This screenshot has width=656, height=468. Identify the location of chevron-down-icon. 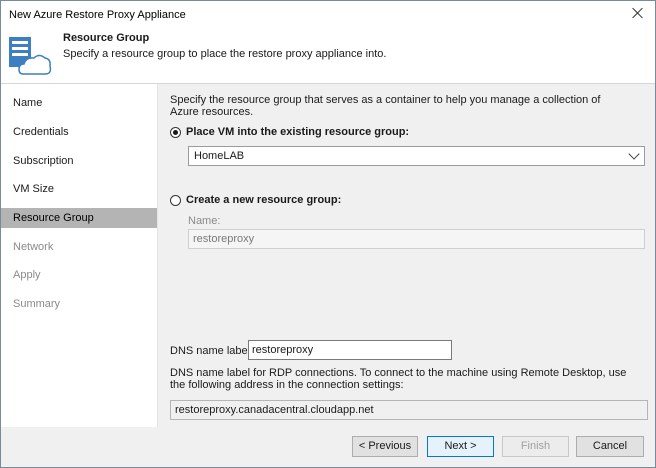
(634, 154).